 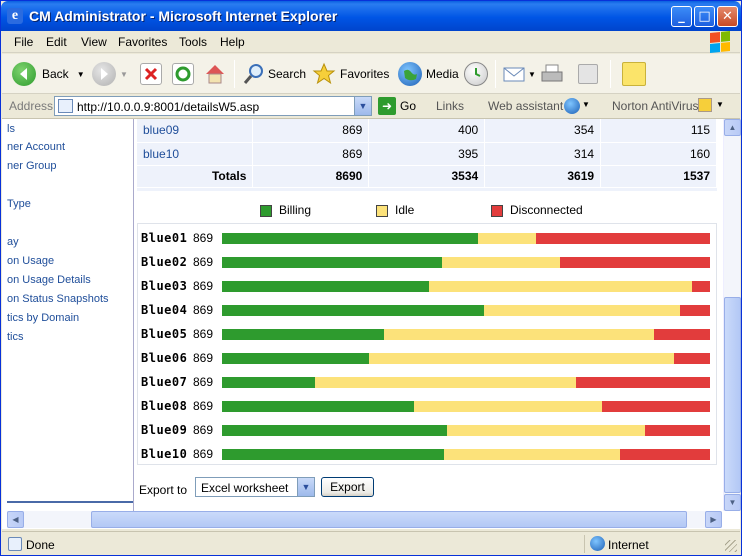 I want to click on horizontal-scrollbar: ◀ ▶, so click(x=364, y=519).